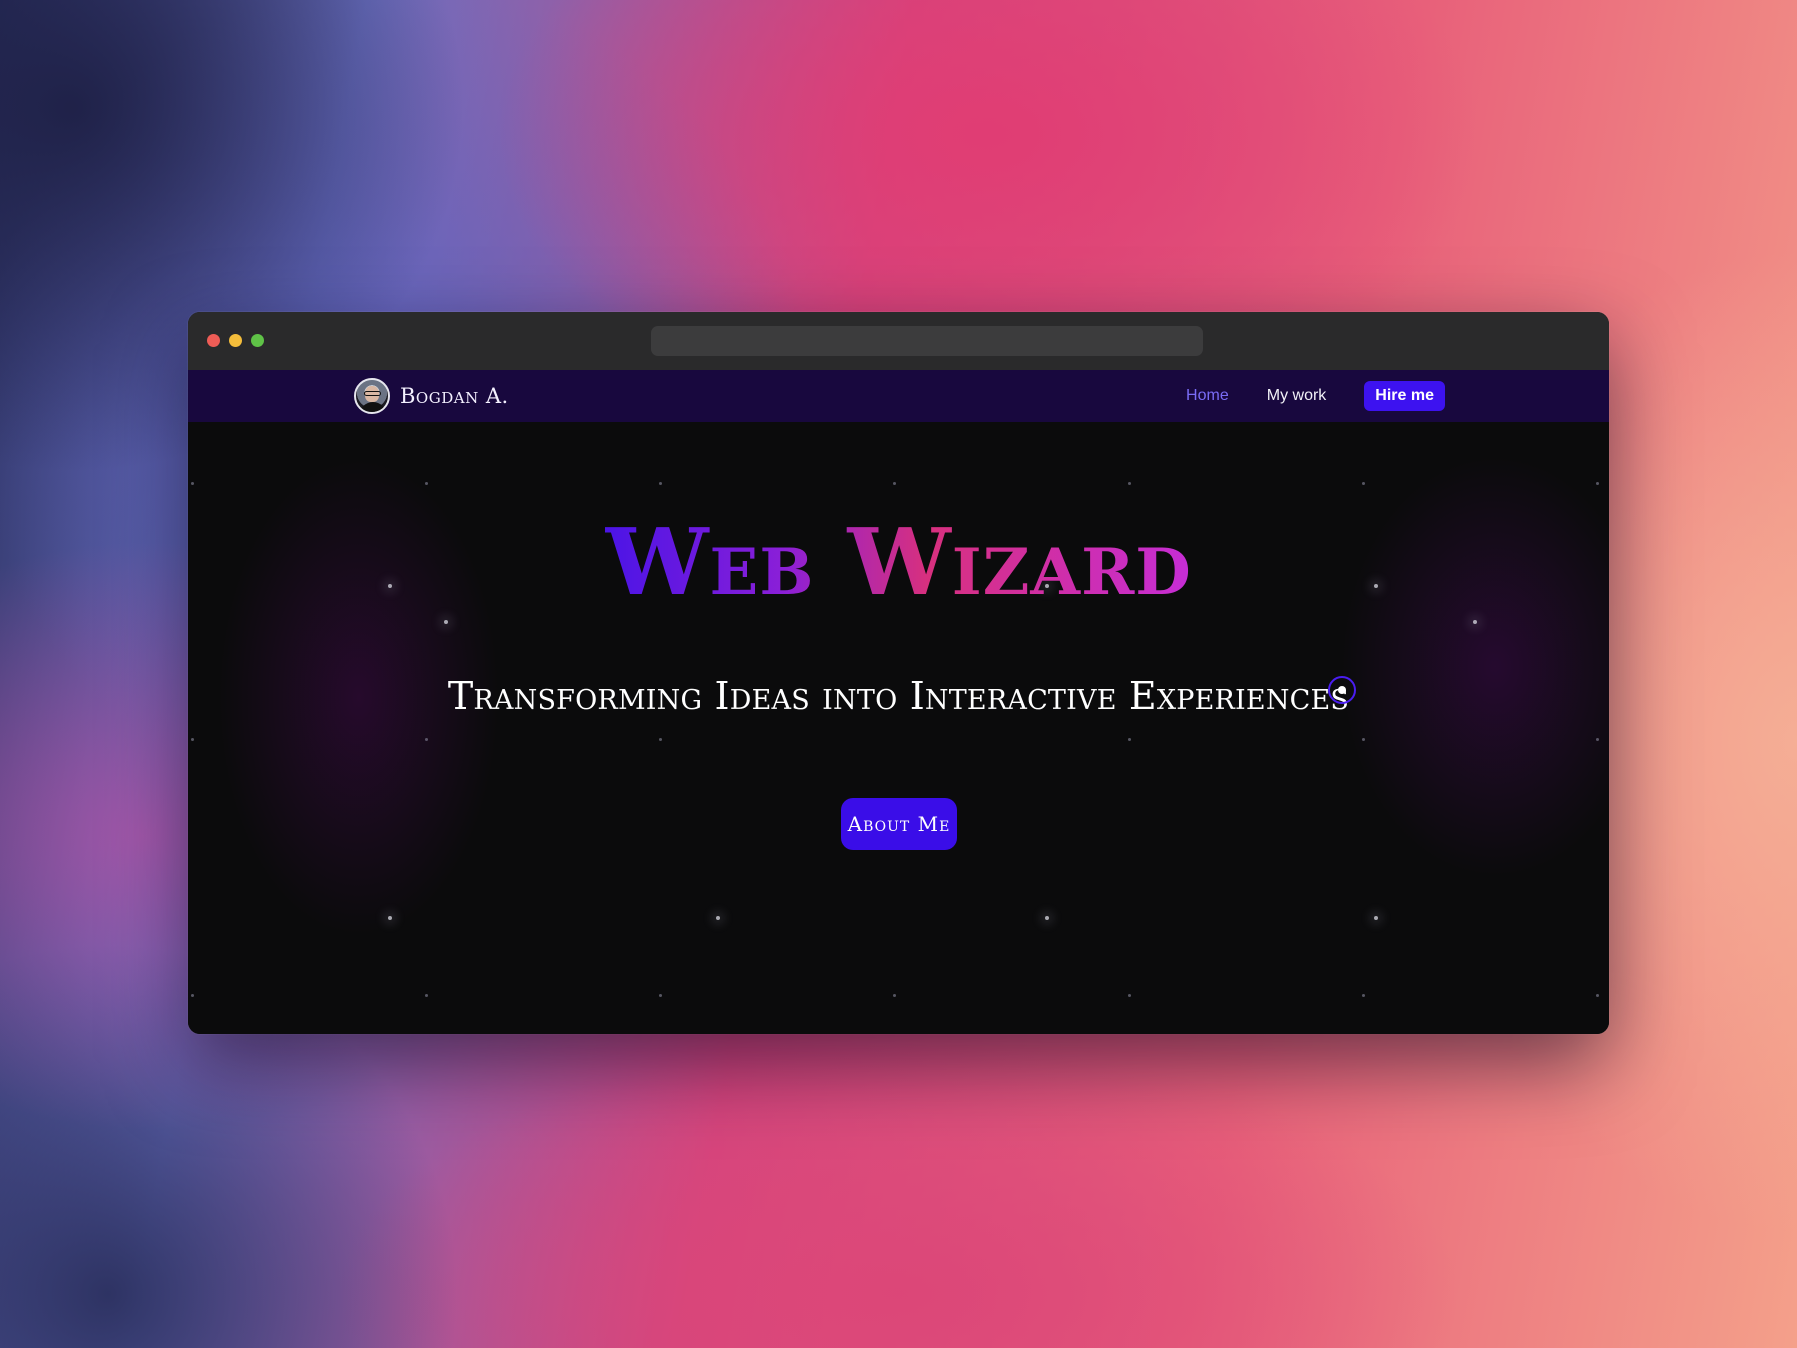 The width and height of the screenshot is (1797, 1348). What do you see at coordinates (1404, 396) in the screenshot?
I see `hire-me-button: Hire me` at bounding box center [1404, 396].